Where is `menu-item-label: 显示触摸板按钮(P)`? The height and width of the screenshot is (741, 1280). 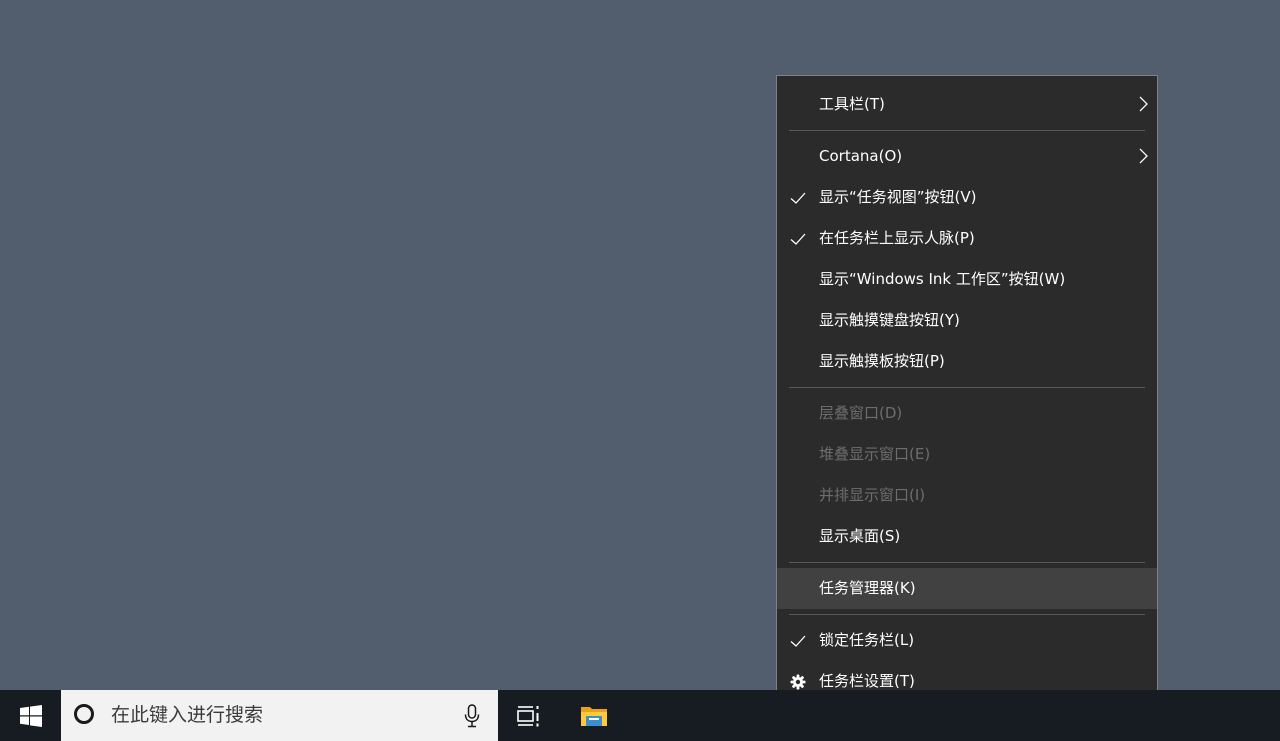
menu-item-label: 显示触摸板按钮(P) is located at coordinates (882, 361).